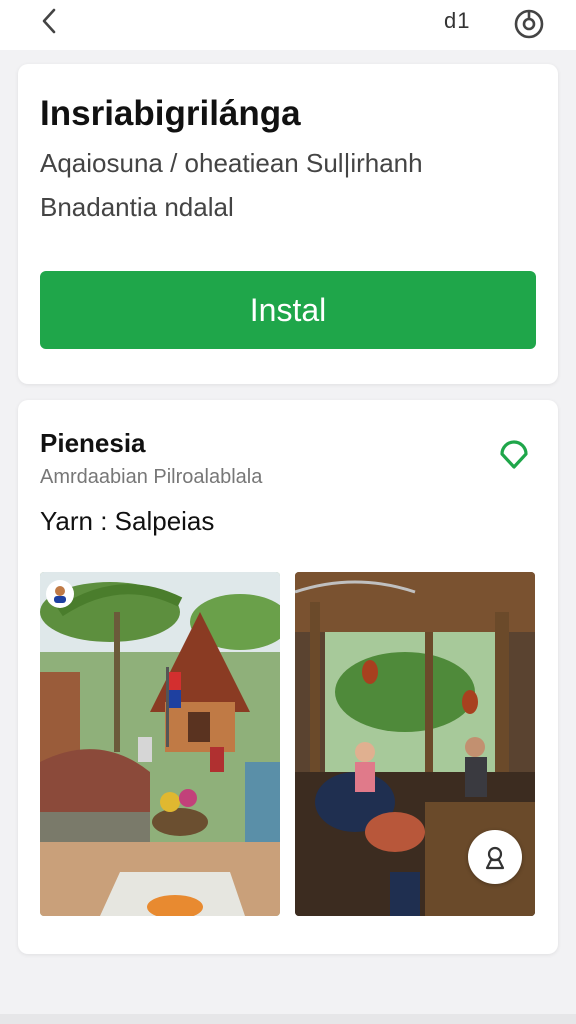 This screenshot has width=576, height=1024. I want to click on avatar, so click(60, 594).